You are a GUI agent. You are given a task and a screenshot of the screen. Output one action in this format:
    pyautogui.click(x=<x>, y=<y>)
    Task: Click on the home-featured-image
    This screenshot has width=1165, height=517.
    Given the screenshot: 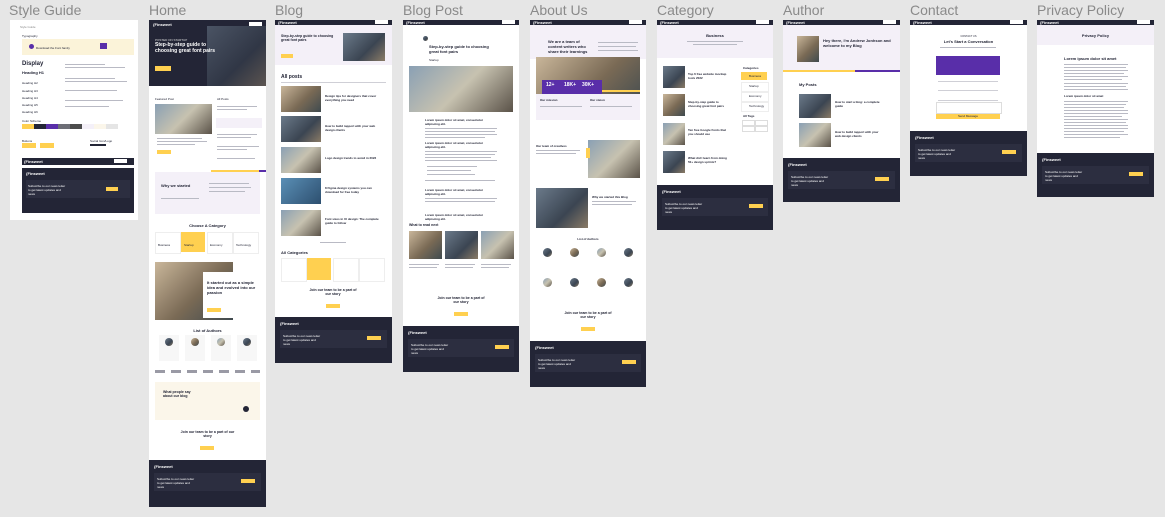 What is the action you would take?
    pyautogui.click(x=183, y=119)
    